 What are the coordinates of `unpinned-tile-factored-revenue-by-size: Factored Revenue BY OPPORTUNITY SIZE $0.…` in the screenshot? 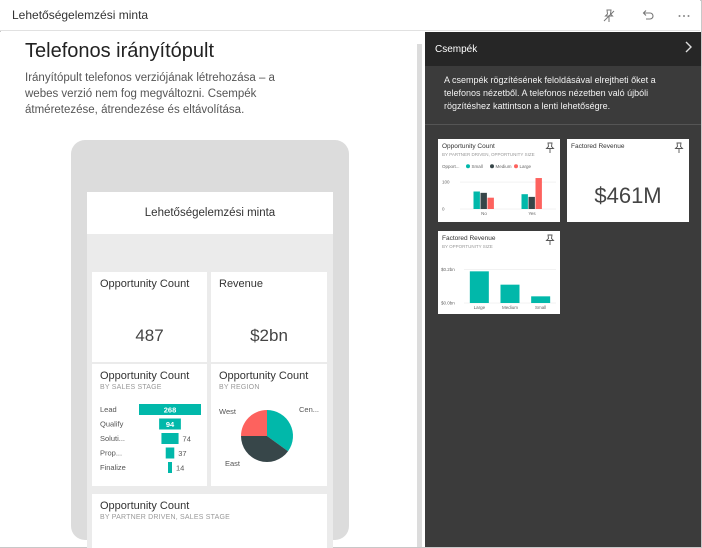 It's located at (499, 272).